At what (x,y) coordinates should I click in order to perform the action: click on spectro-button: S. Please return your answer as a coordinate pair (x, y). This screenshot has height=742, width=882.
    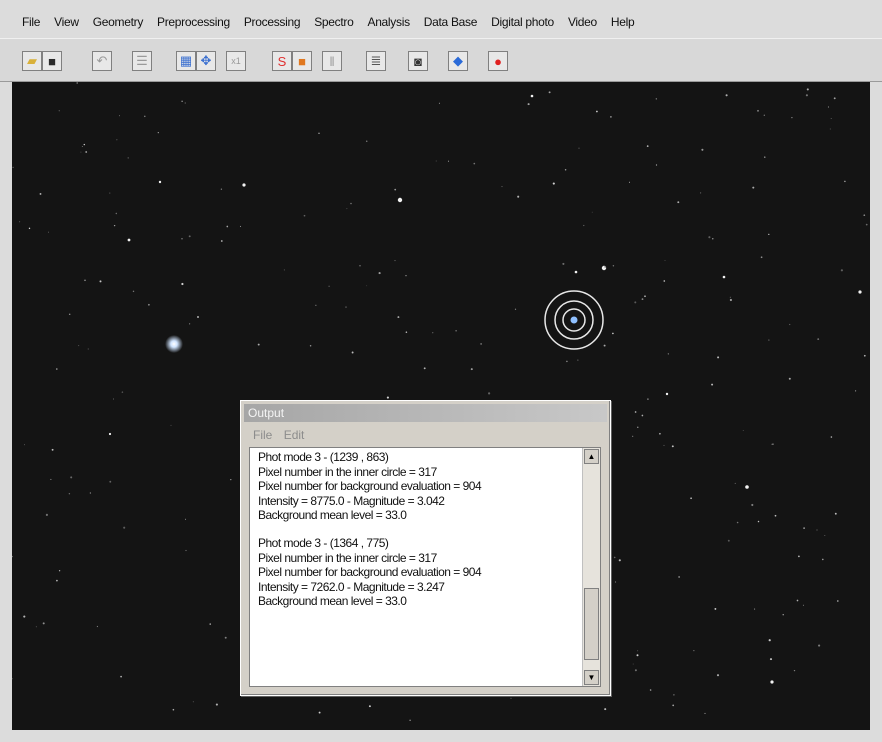
    Looking at the image, I should click on (282, 61).